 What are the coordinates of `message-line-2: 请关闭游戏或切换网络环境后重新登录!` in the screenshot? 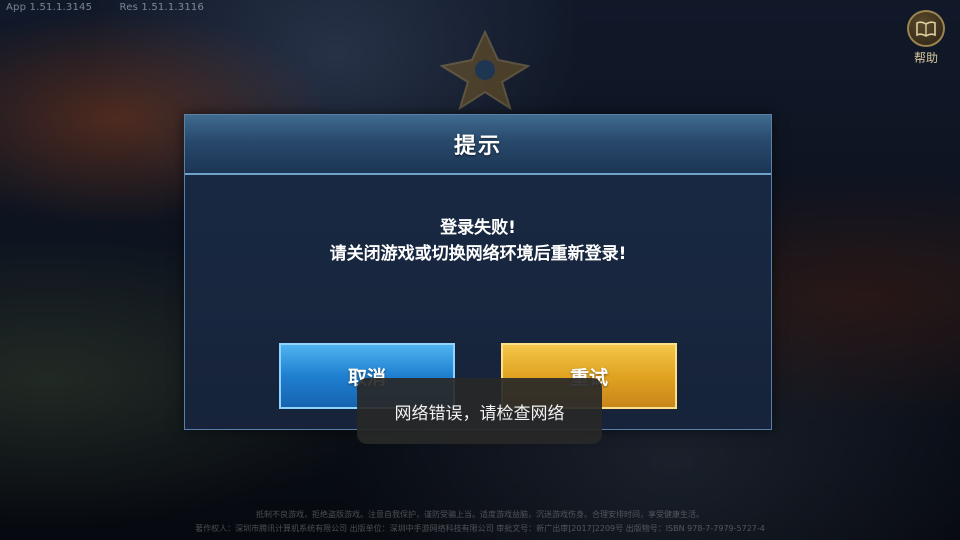 It's located at (478, 254).